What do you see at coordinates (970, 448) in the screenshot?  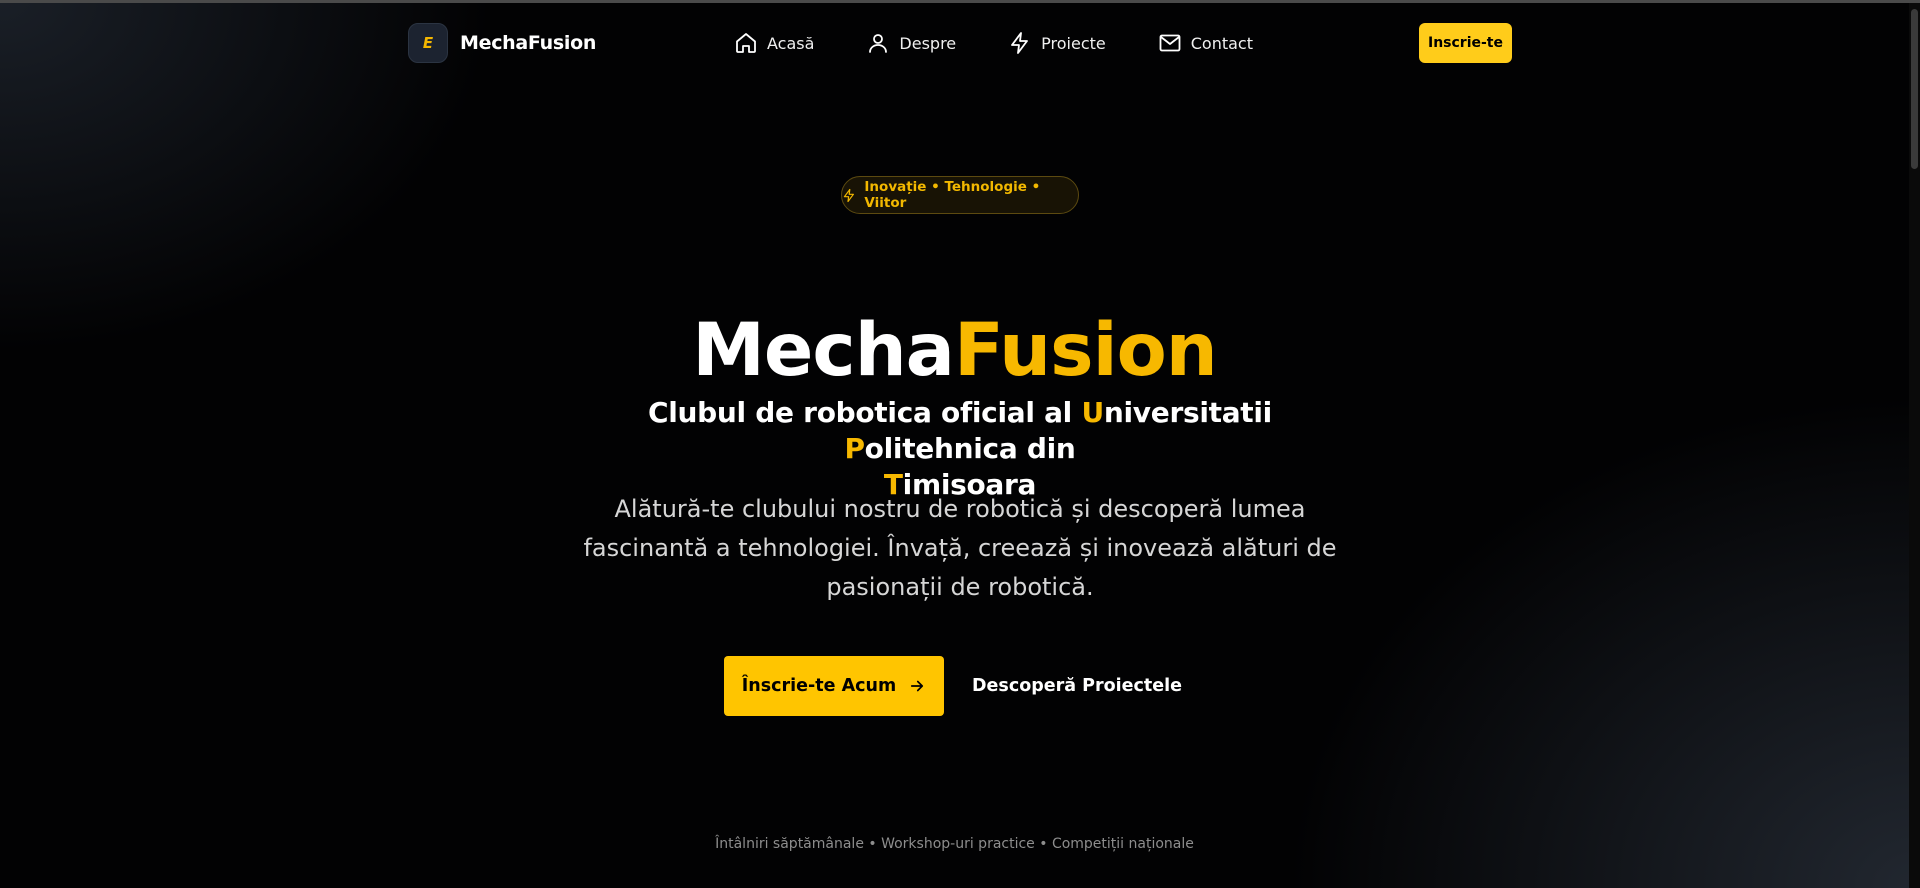 I see `subtitle-text: olitehnica din` at bounding box center [970, 448].